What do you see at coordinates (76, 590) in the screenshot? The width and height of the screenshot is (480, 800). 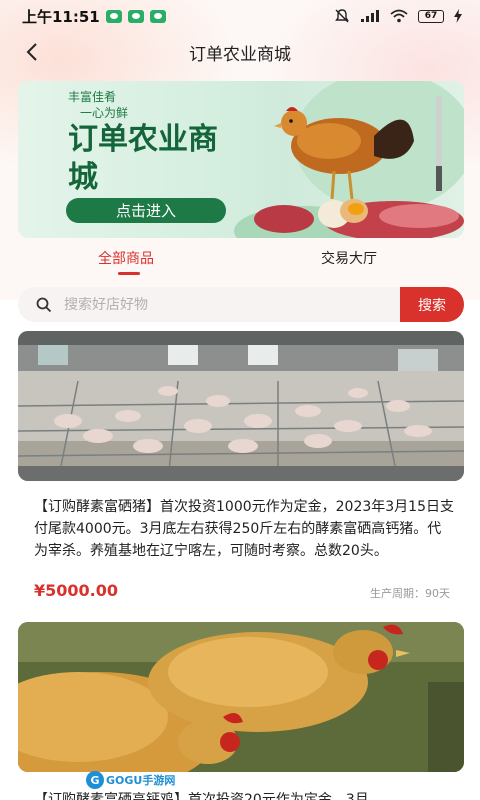 I see `product-price: ¥5000.00` at bounding box center [76, 590].